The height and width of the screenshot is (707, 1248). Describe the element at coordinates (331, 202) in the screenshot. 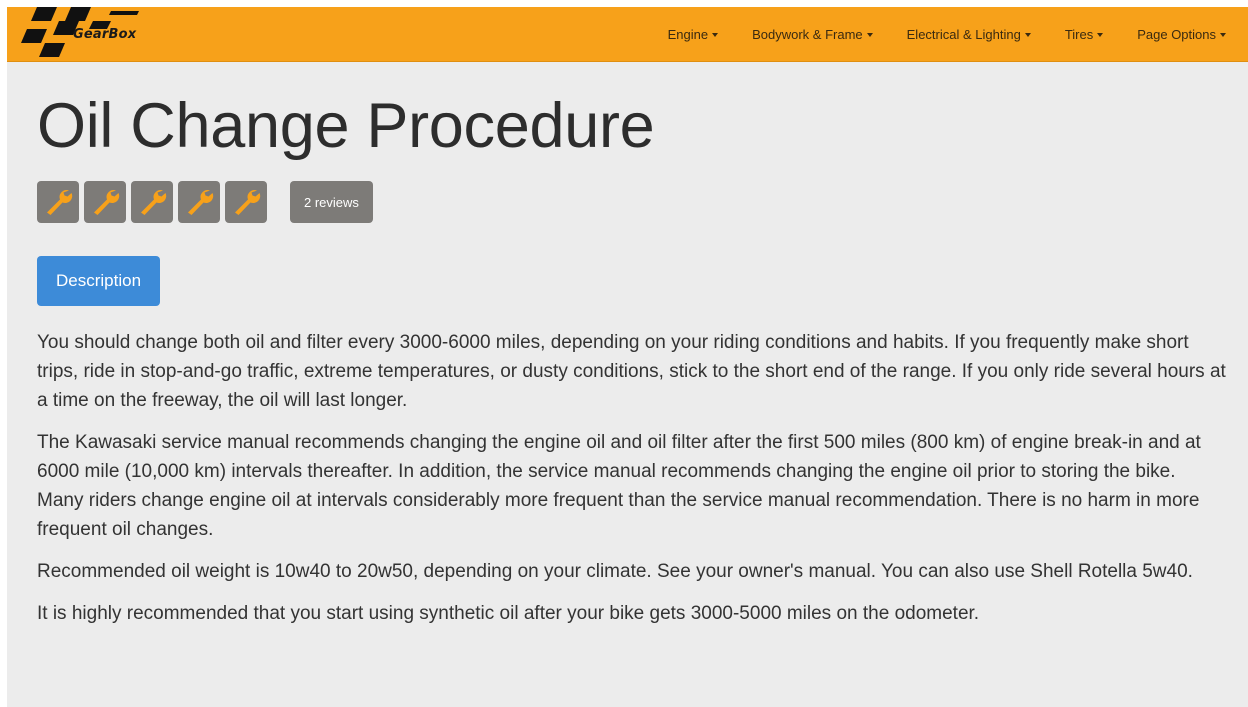

I see `reviews-count-button: 2 reviews` at that location.